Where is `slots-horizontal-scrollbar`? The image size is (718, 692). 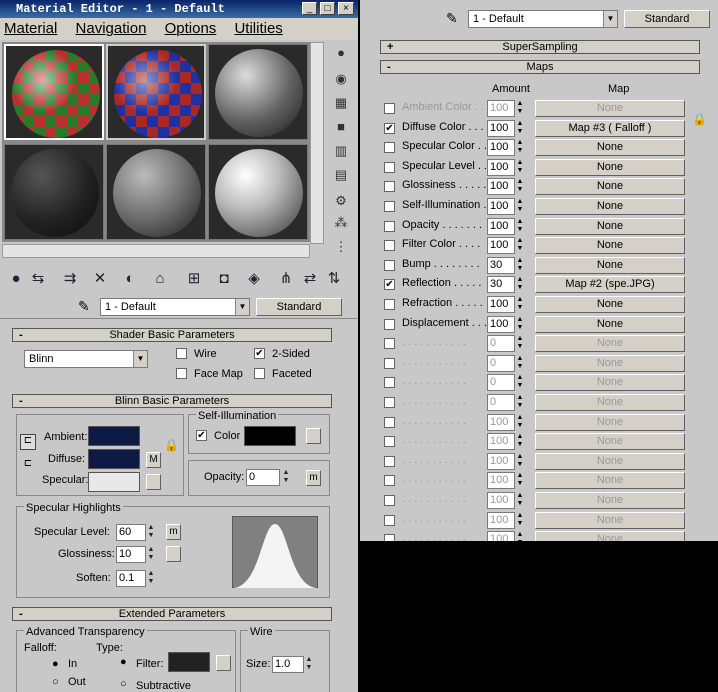 slots-horizontal-scrollbar is located at coordinates (156, 251).